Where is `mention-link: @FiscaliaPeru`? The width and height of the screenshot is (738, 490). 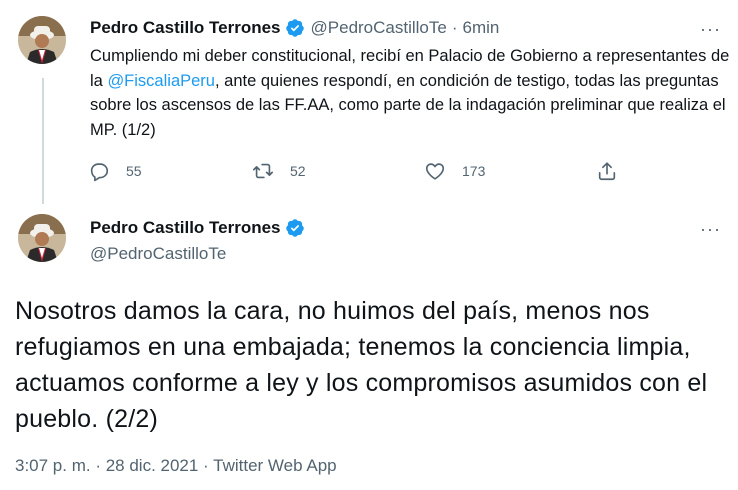 mention-link: @FiscaliaPeru is located at coordinates (161, 81).